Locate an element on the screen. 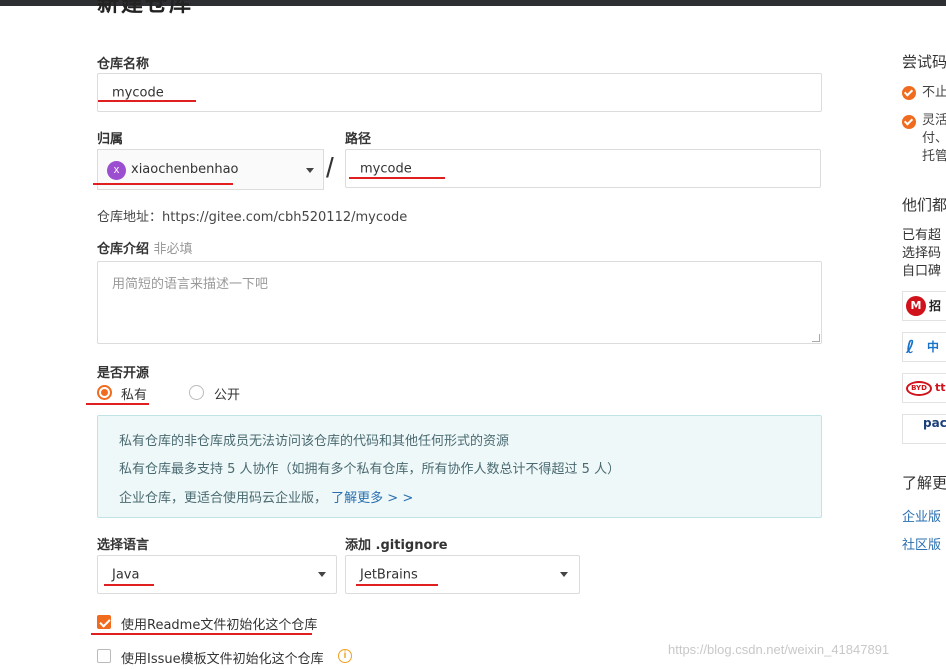 The width and height of the screenshot is (946, 669). sidebar-para-line-3: 自口碑 is located at coordinates (922, 271).